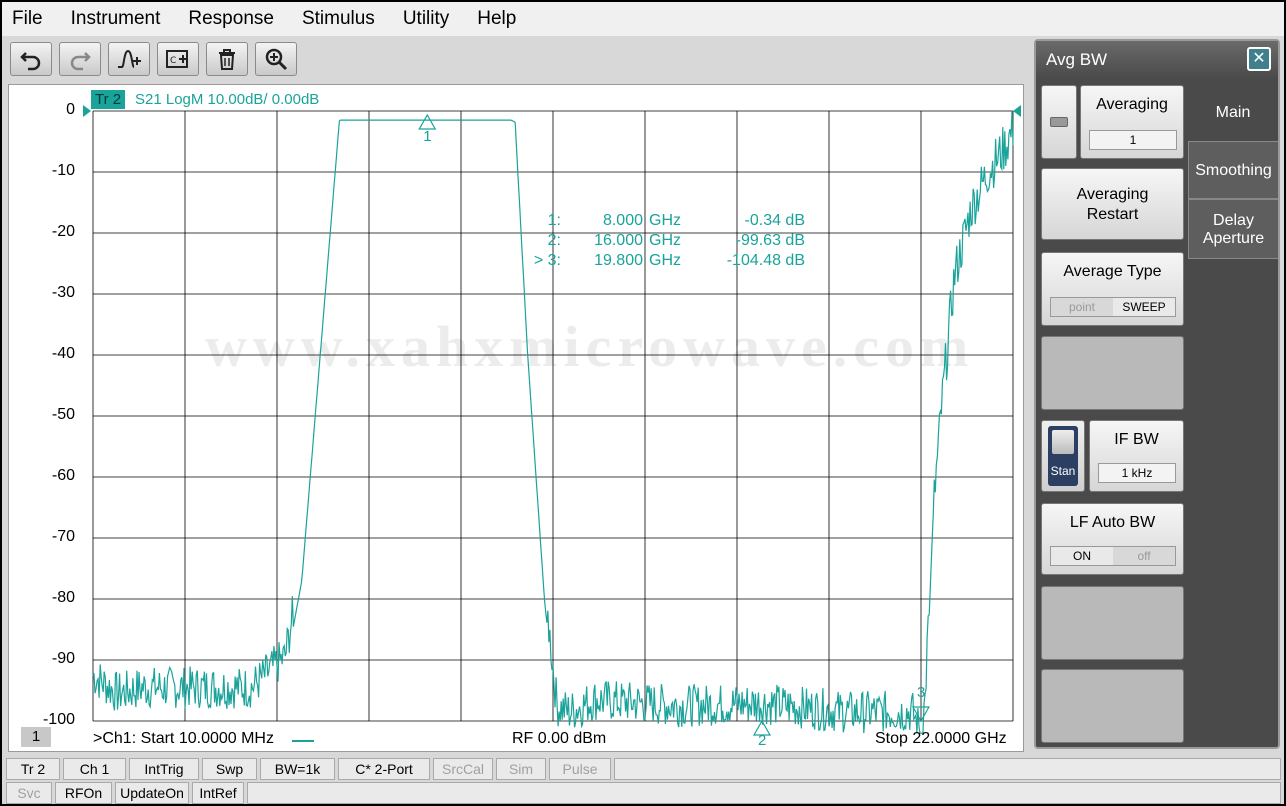 Image resolution: width=1286 pixels, height=806 pixels. Describe the element at coordinates (30, 61) in the screenshot. I see `undo-icon` at that location.